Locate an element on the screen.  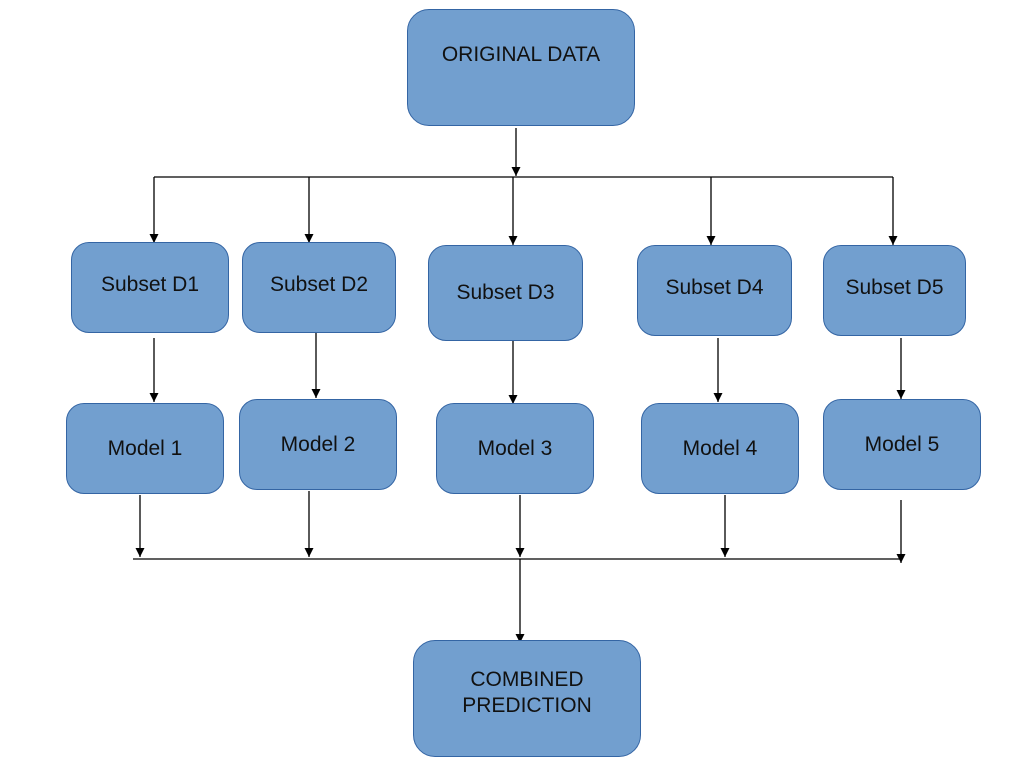
node-subset-d1: Subset D1 is located at coordinates (150, 287).